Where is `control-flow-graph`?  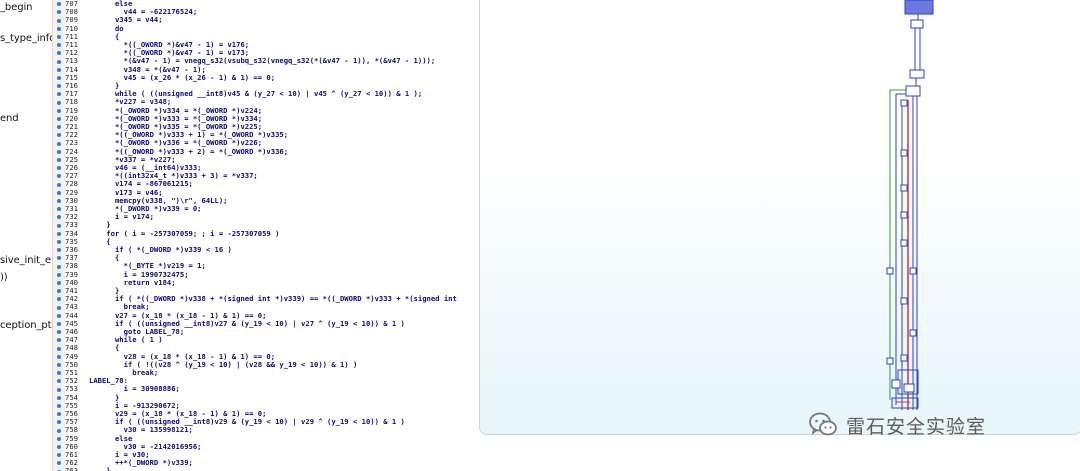 control-flow-graph is located at coordinates (910, 205).